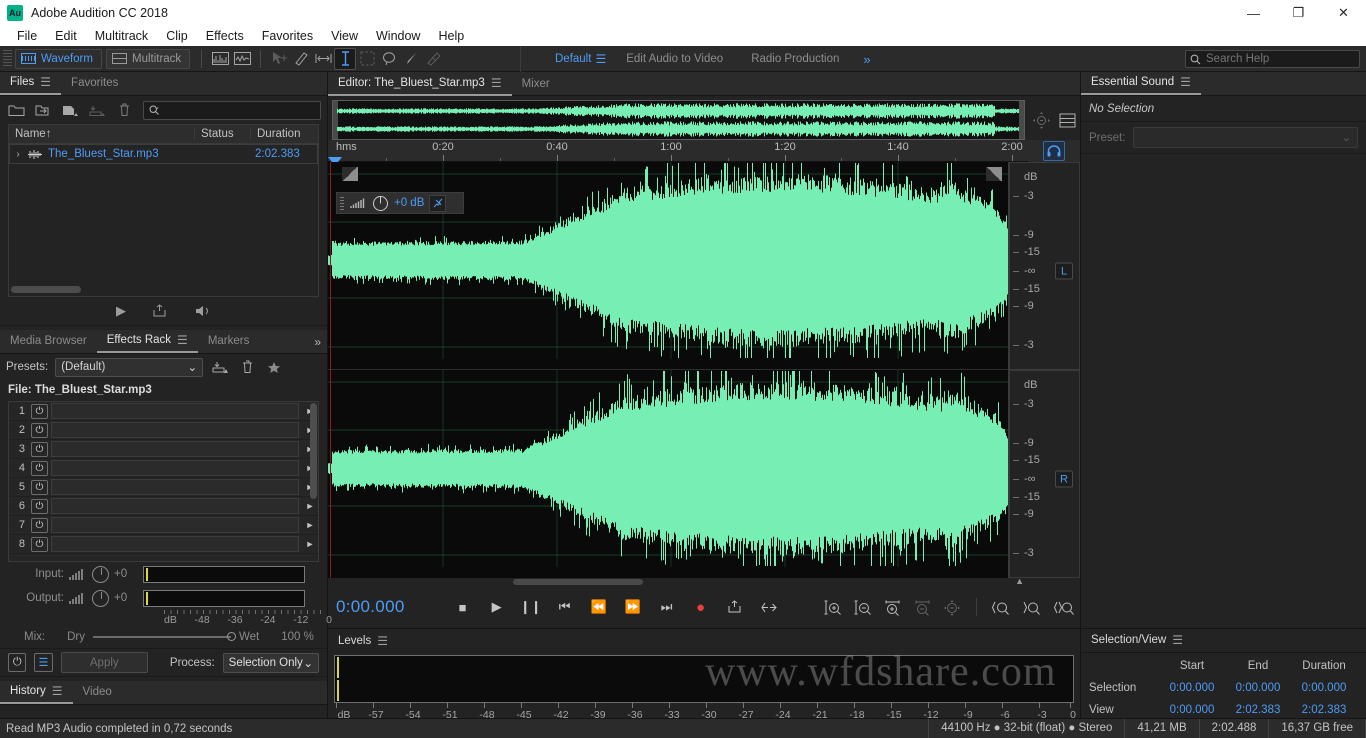  I want to click on clip-gain-control: +0 dB, so click(400, 203).